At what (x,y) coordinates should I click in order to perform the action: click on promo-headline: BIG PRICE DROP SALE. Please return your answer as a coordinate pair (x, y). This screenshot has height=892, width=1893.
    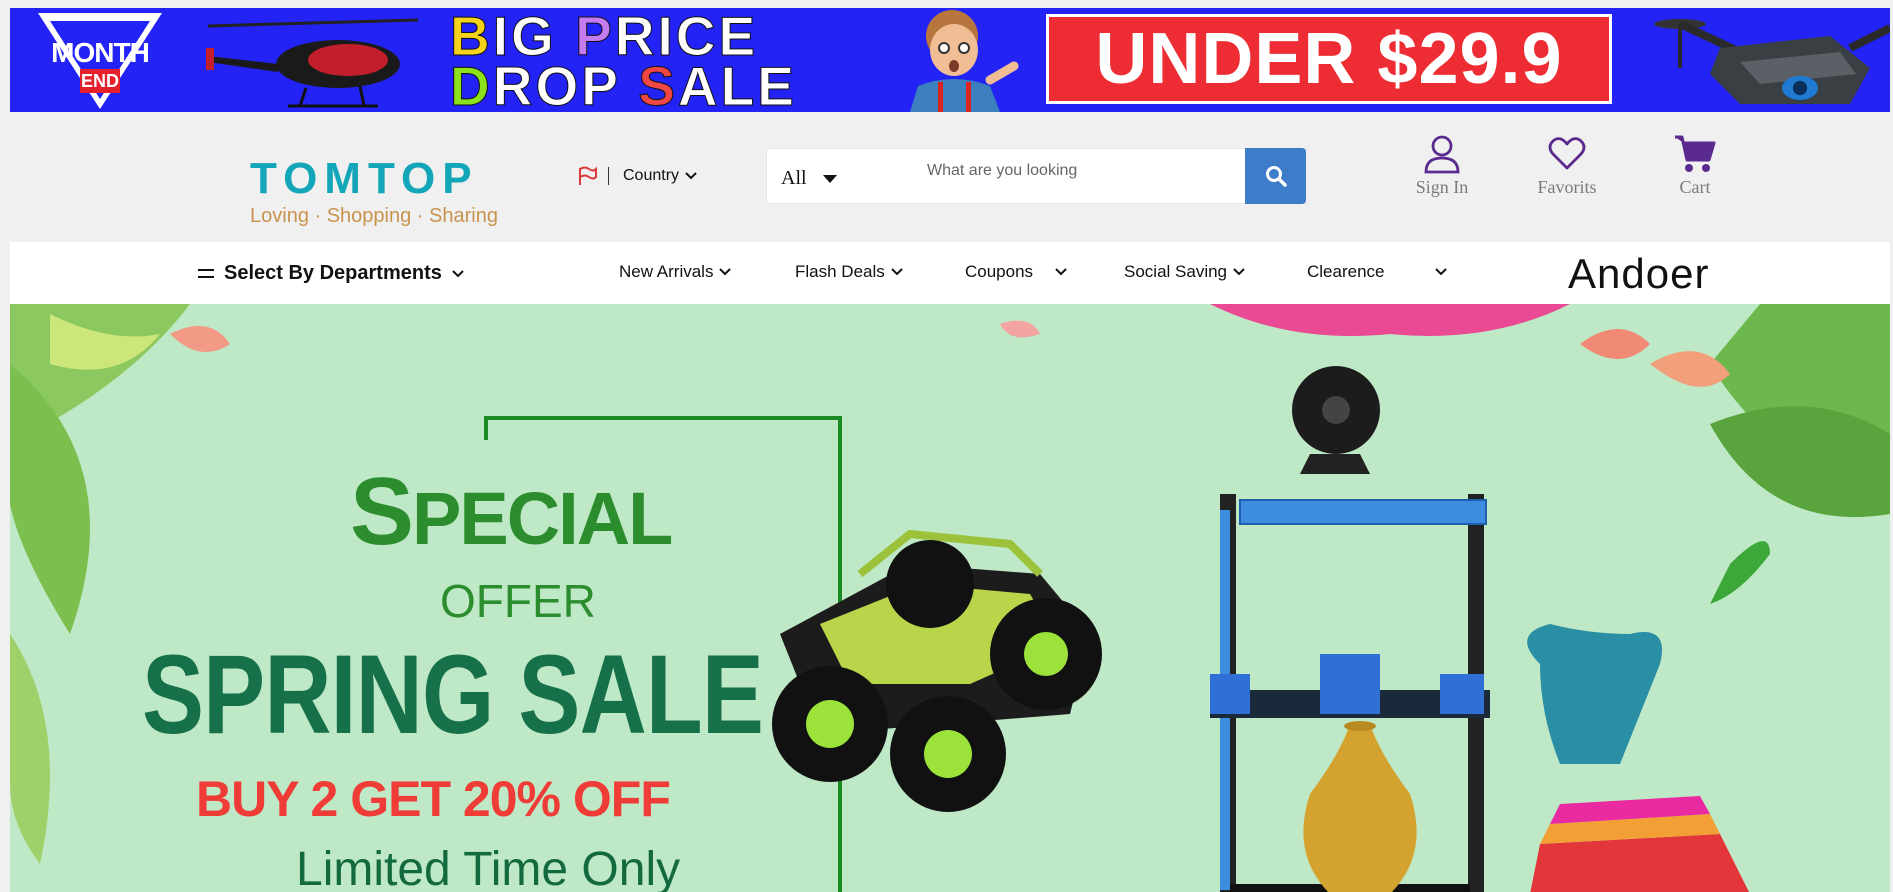
    Looking at the image, I should click on (660, 60).